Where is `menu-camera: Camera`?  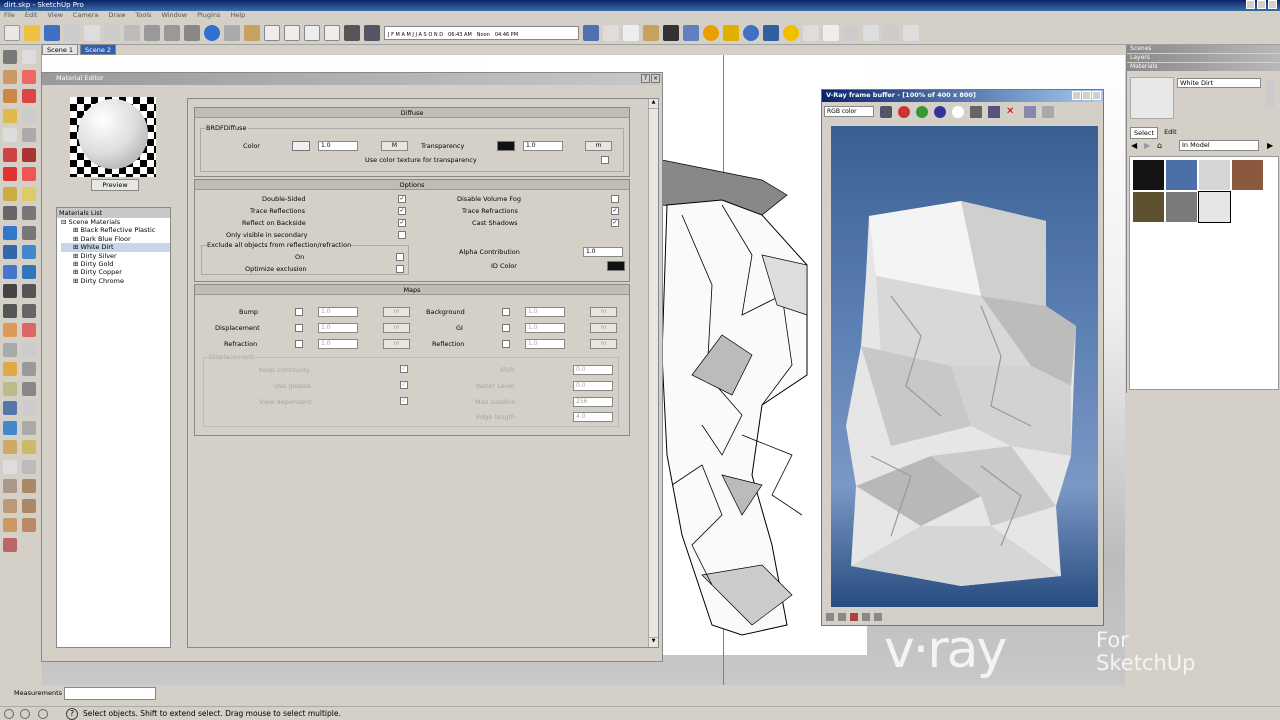
menu-camera: Camera is located at coordinates (86, 16).